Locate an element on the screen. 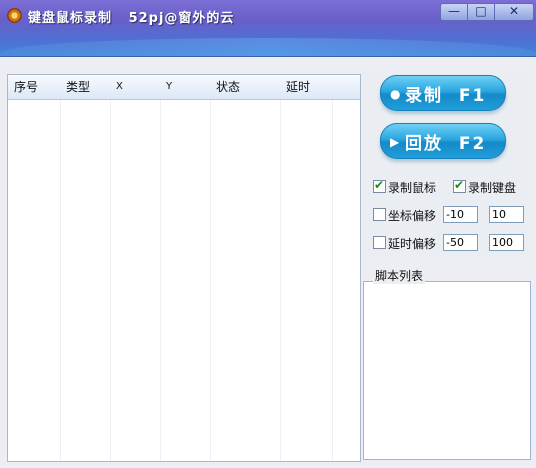  play-triangle-icon: ▶ is located at coordinates (395, 142).